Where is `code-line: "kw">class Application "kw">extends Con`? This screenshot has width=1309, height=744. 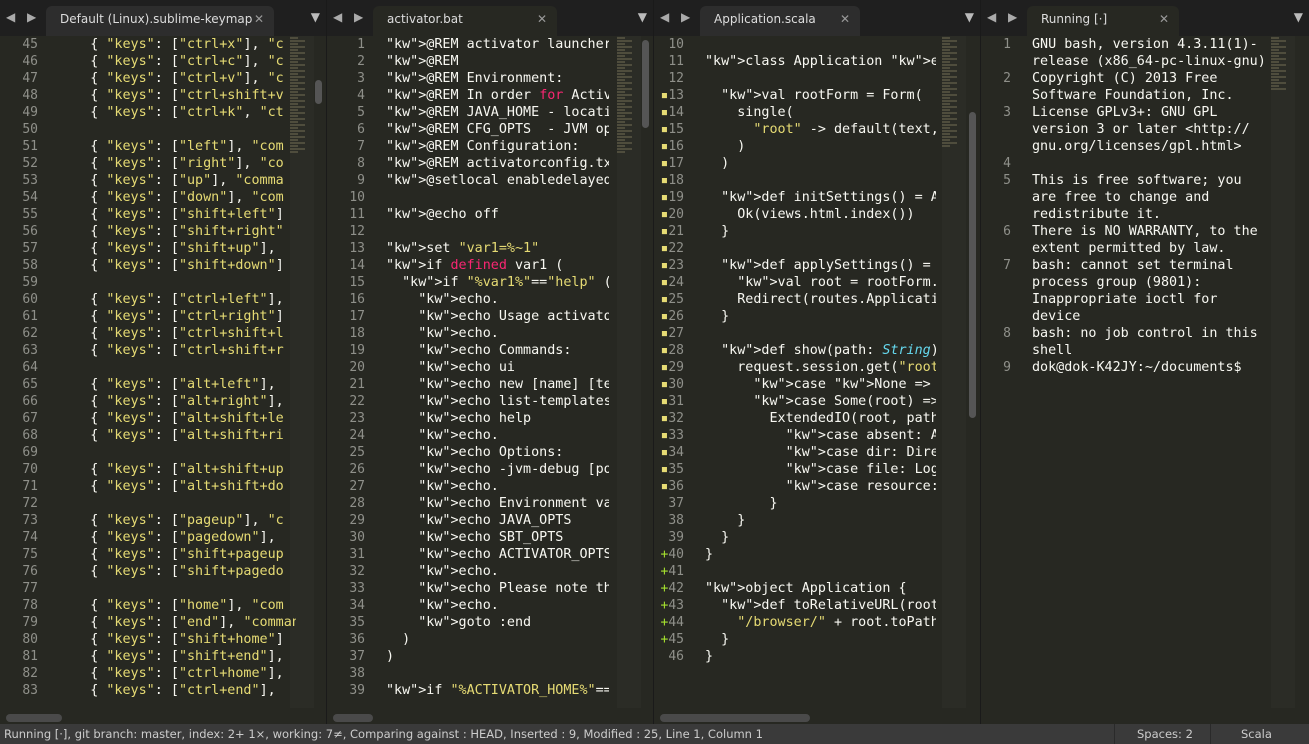
code-line: "kw">class Application "kw">extends Con is located at coordinates (820, 61).